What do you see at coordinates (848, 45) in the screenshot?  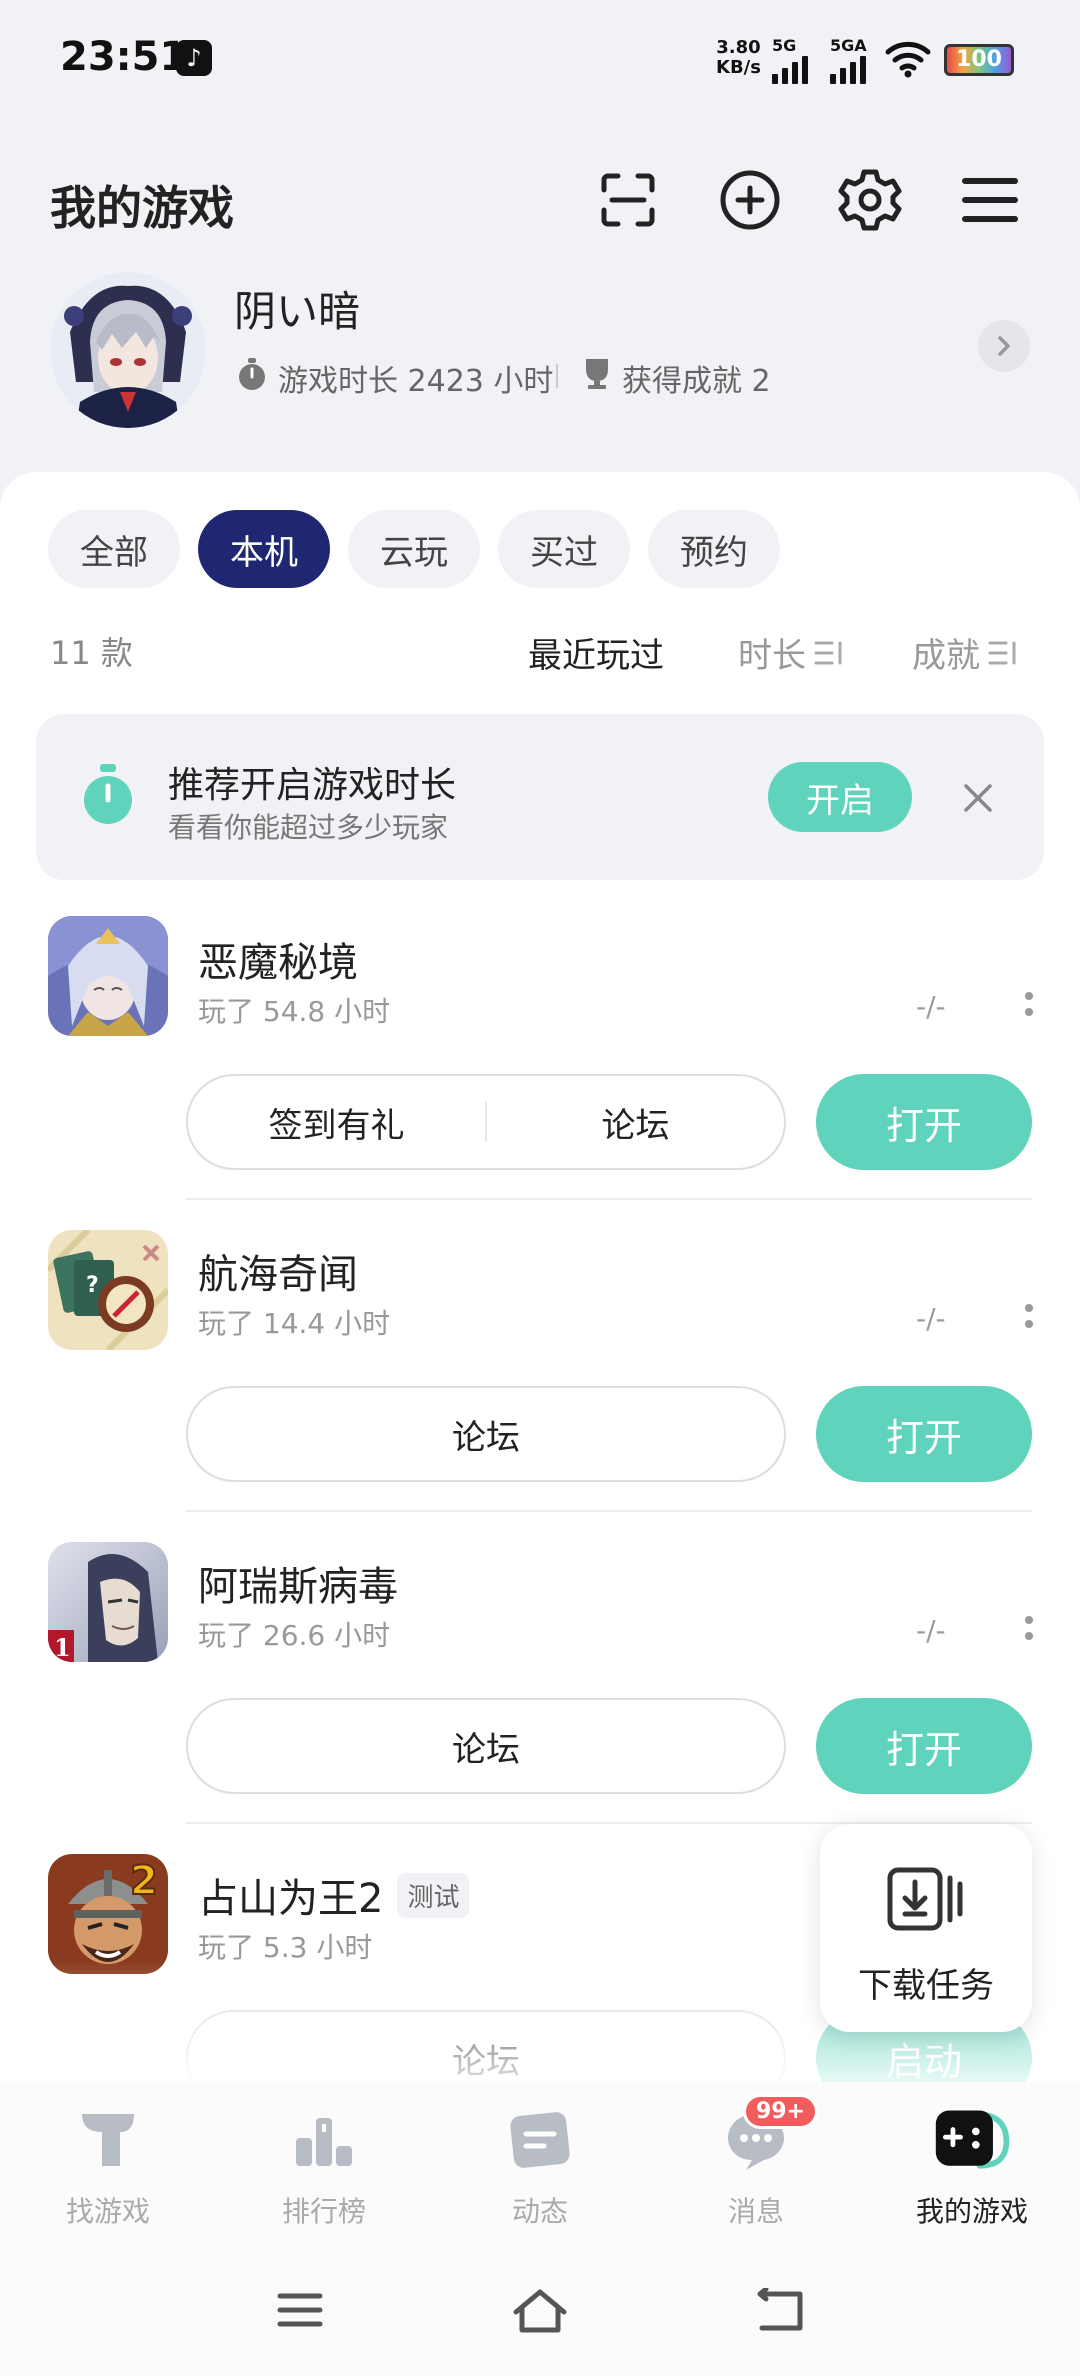 I see `sim2-label: 5GA` at bounding box center [848, 45].